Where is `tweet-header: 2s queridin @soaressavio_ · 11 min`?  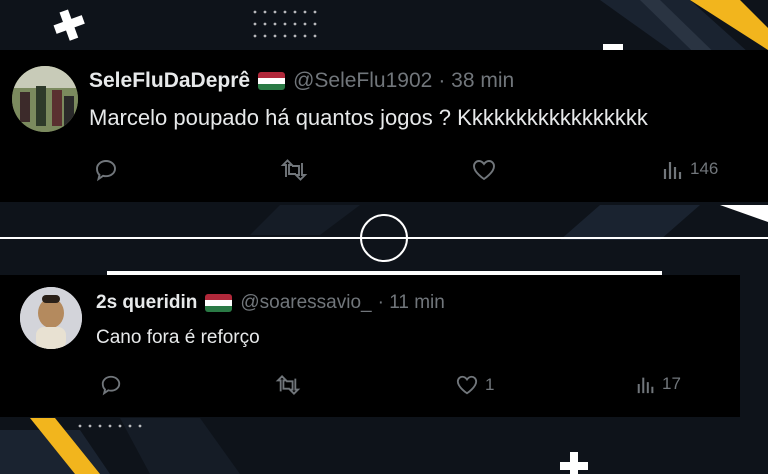 tweet-header: 2s queridin @soaressavio_ · 11 min is located at coordinates (270, 303).